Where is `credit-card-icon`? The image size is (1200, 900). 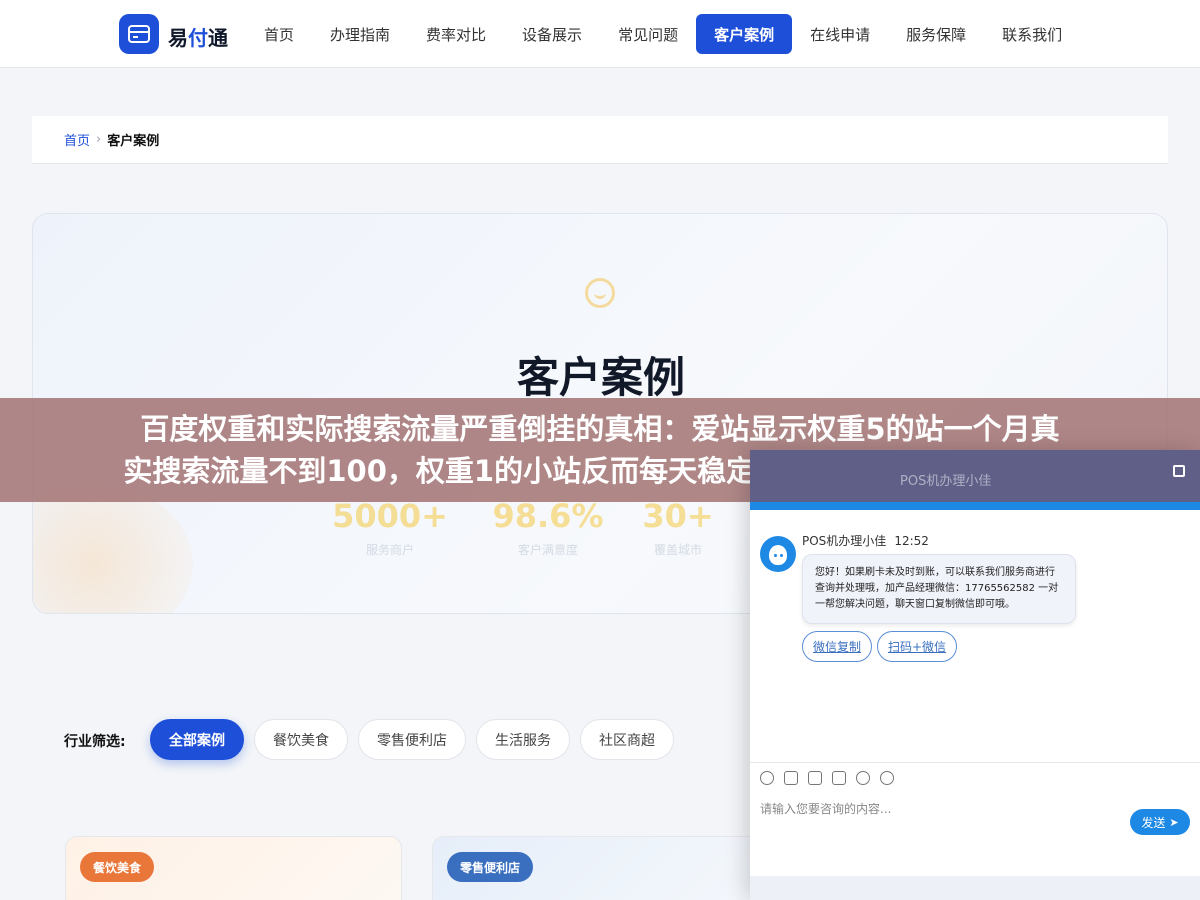
credit-card-icon is located at coordinates (139, 34).